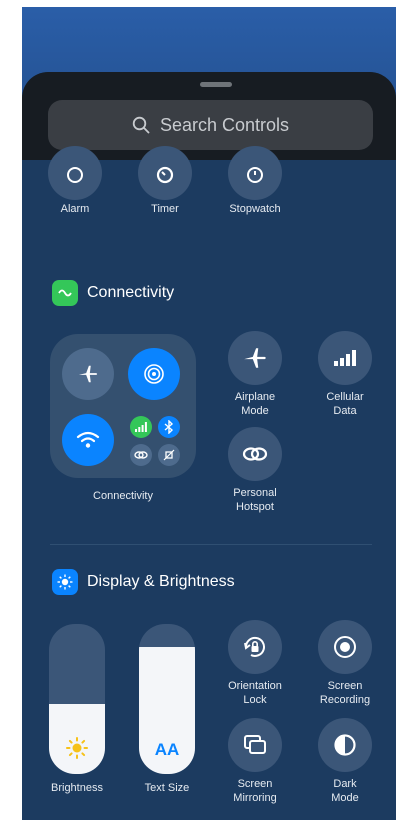 Image resolution: width=396 pixels, height=820 pixels. What do you see at coordinates (255, 686) in the screenshot?
I see `orientation-lock-label-line1: Orientation` at bounding box center [255, 686].